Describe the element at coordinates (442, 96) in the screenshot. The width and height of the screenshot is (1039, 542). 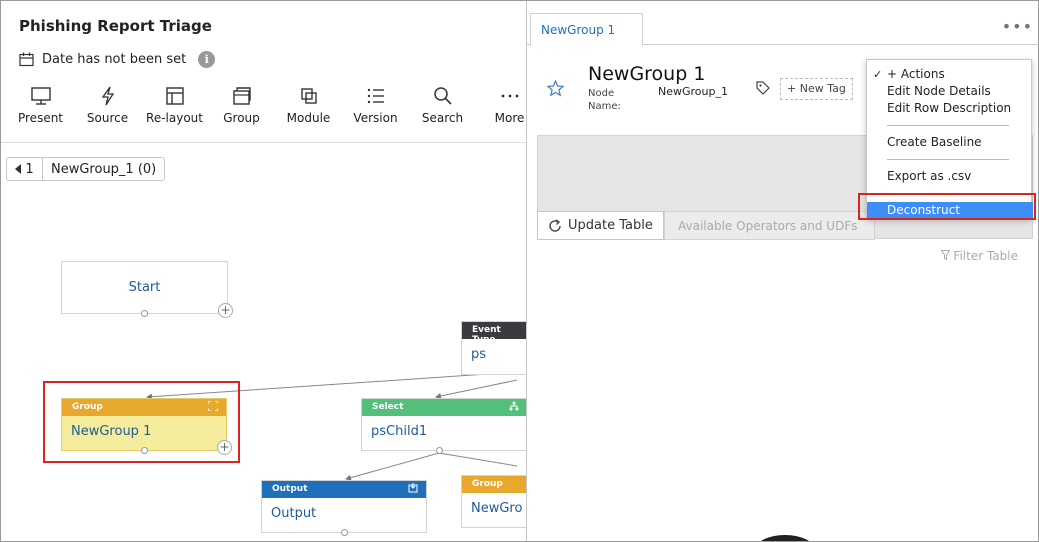
I see `search-icon` at that location.